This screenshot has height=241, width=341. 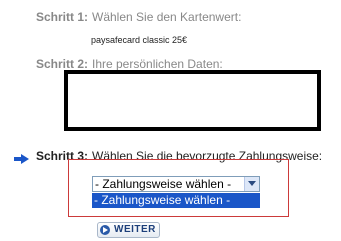 I want to click on weiter-button: WEITER, so click(x=128, y=230).